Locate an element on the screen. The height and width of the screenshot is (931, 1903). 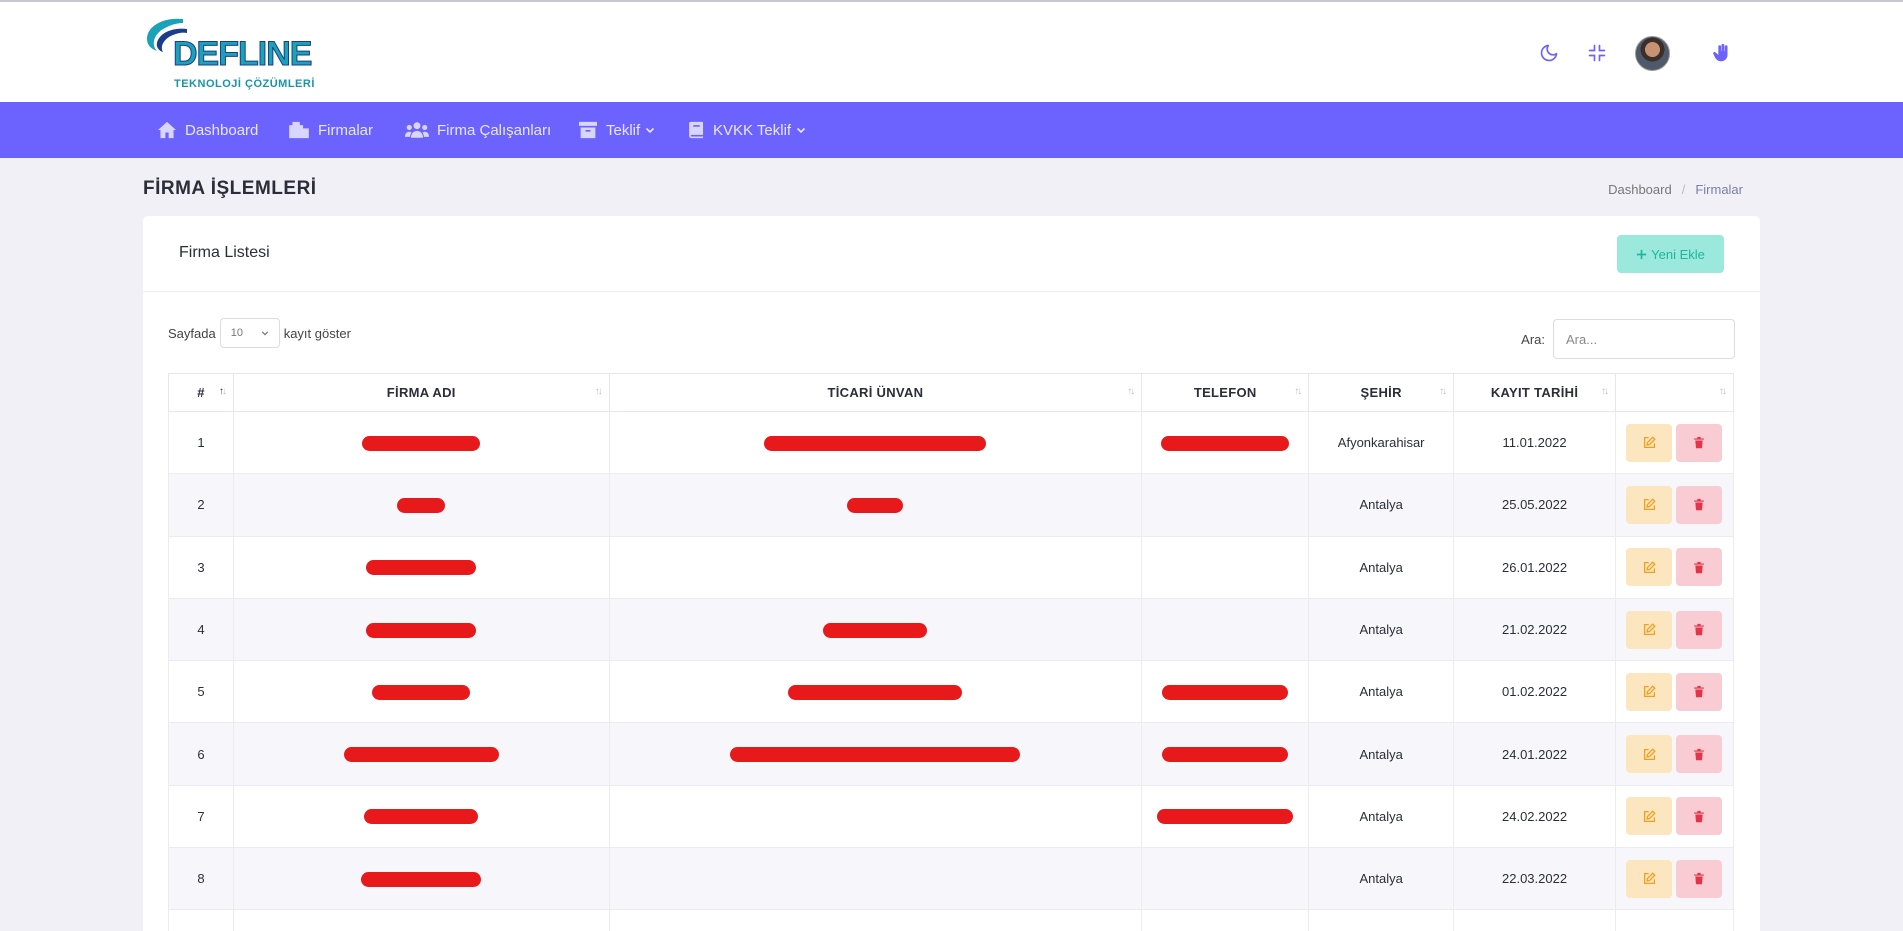
brand-logo: DEFLINE TEKNOLOJİ ÇÖZÜMLERİ is located at coordinates (243, 54).